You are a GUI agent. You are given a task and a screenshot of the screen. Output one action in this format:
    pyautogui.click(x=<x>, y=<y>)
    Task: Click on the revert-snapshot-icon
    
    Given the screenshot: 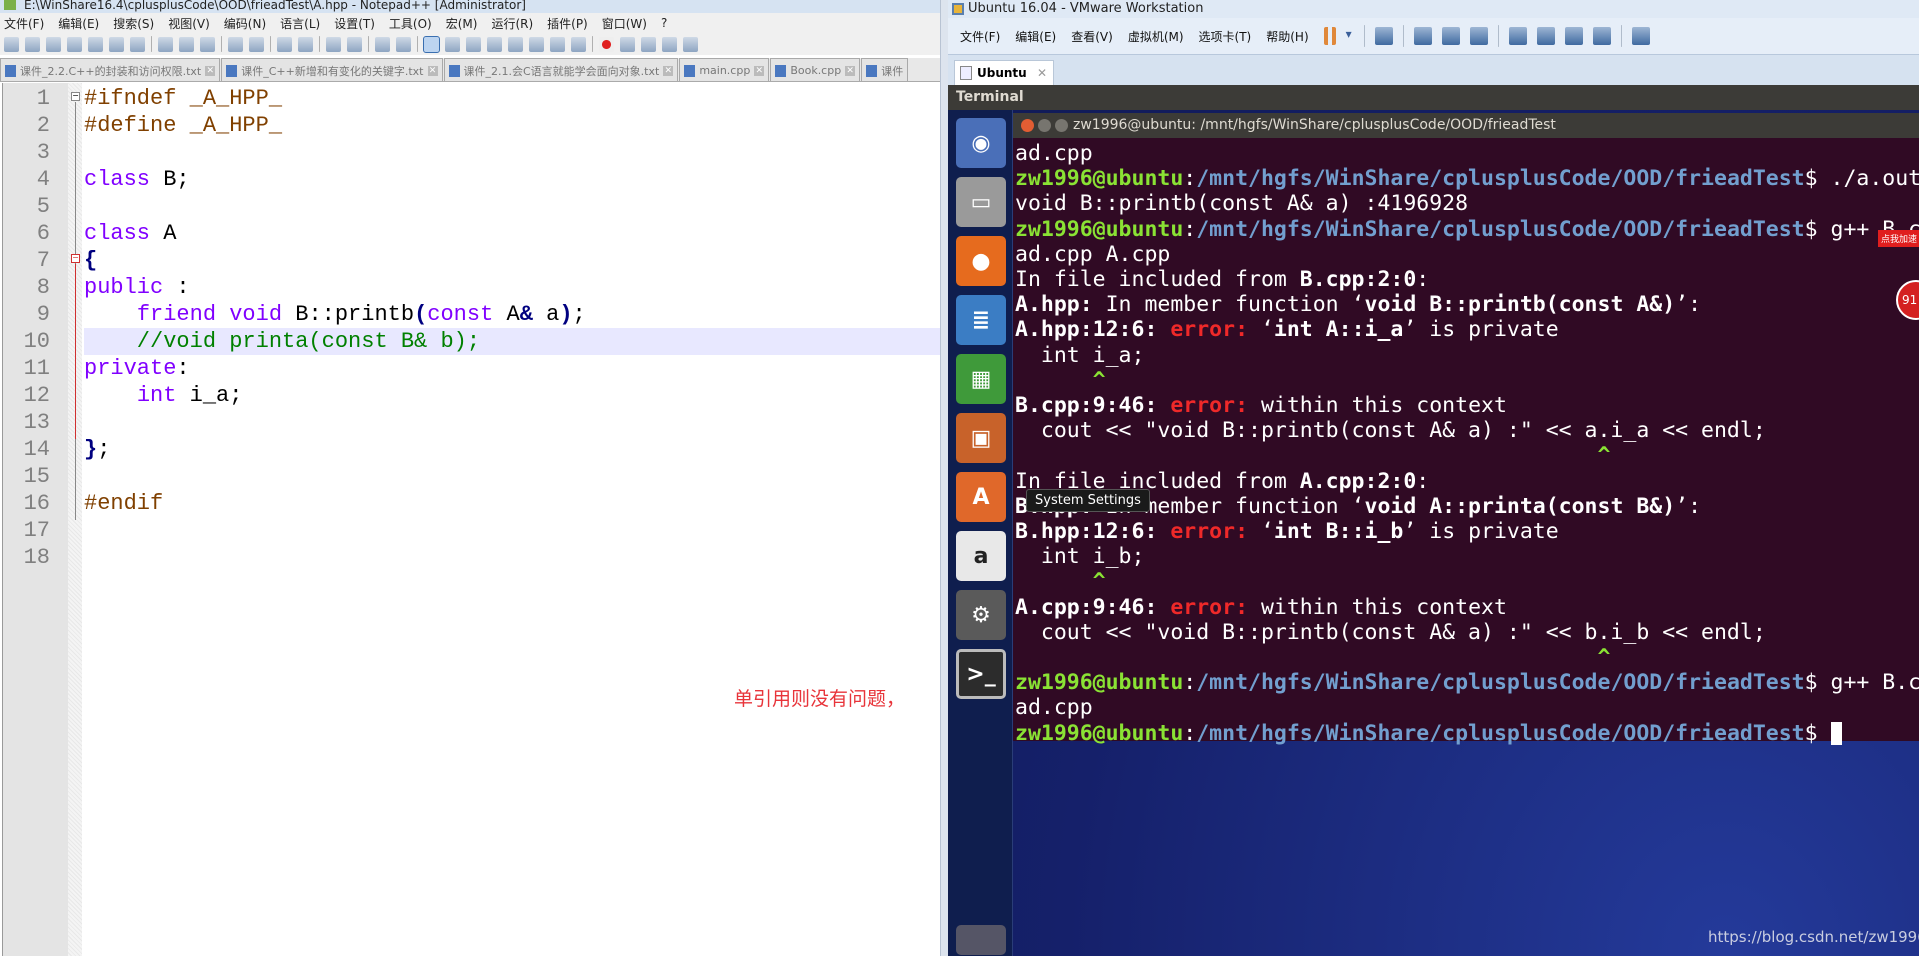 What is the action you would take?
    pyautogui.click(x=1450, y=36)
    